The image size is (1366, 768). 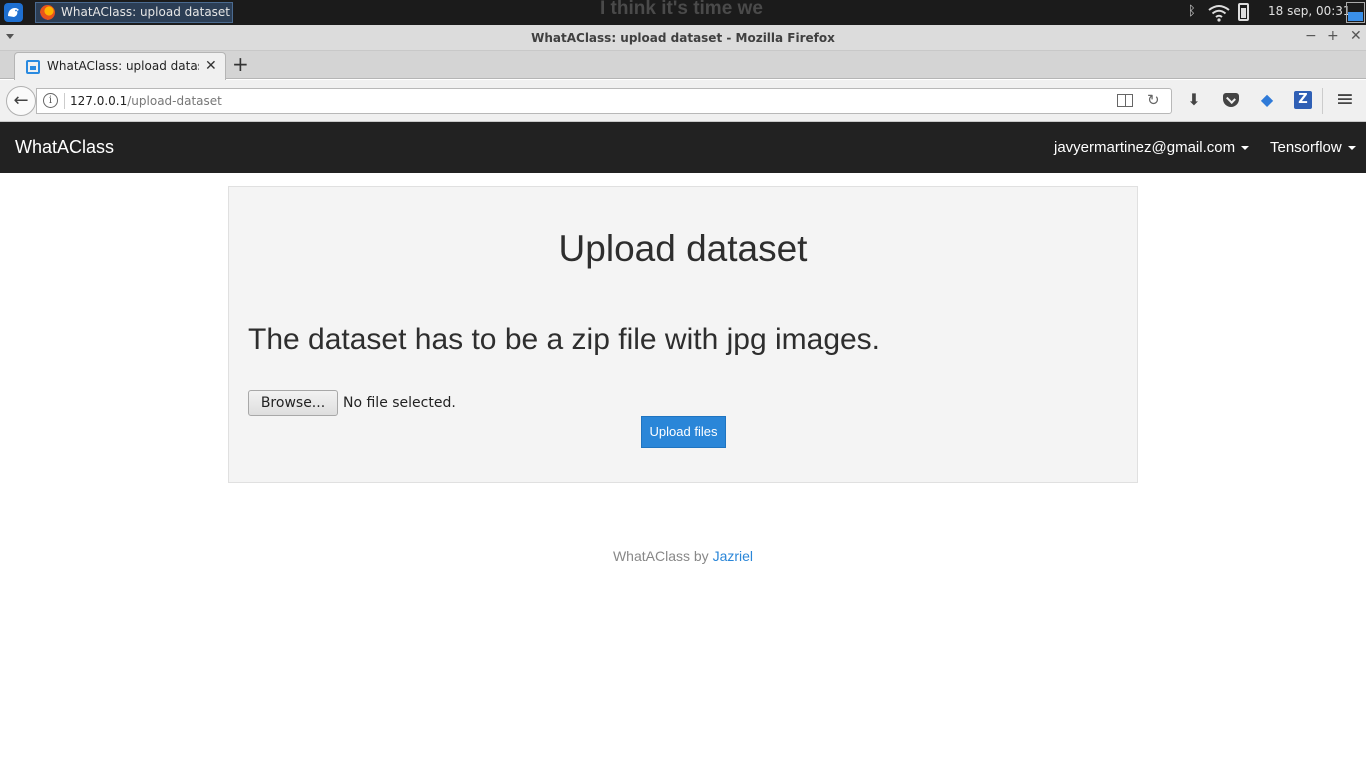 What do you see at coordinates (1145, 147) in the screenshot?
I see `user-menu-label: javyermartinez@gmail.com` at bounding box center [1145, 147].